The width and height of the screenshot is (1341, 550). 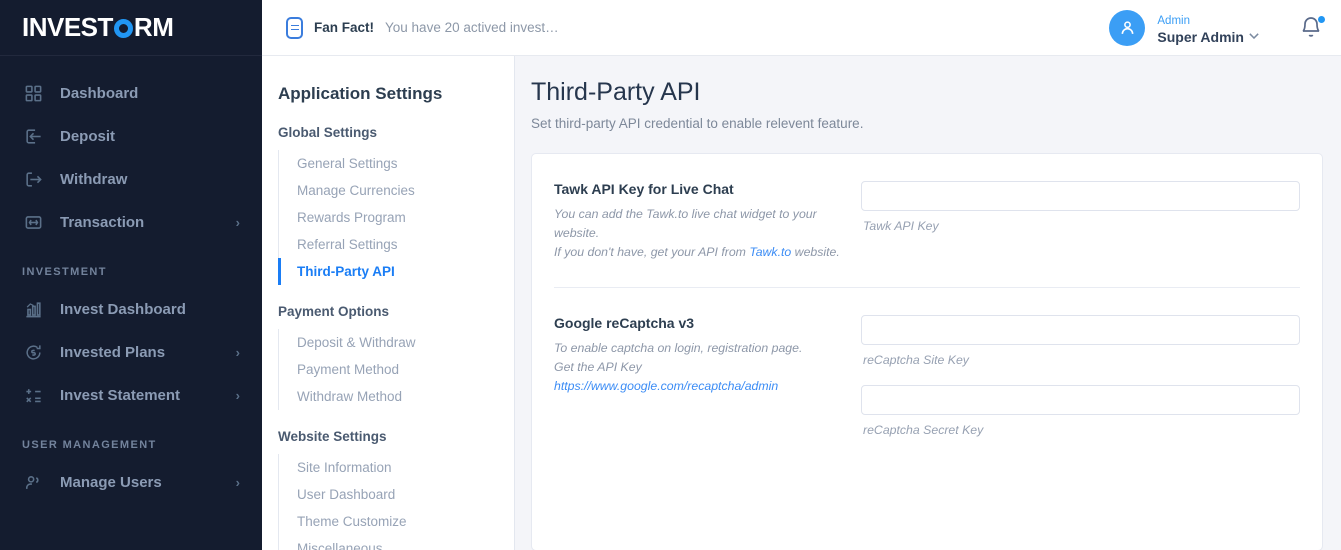 What do you see at coordinates (624, 323) in the screenshot?
I see `recaptcha-label: Google reCaptcha v3` at bounding box center [624, 323].